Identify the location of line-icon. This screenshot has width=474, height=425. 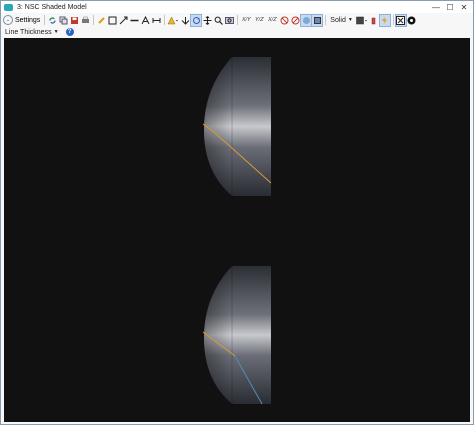
(134, 20).